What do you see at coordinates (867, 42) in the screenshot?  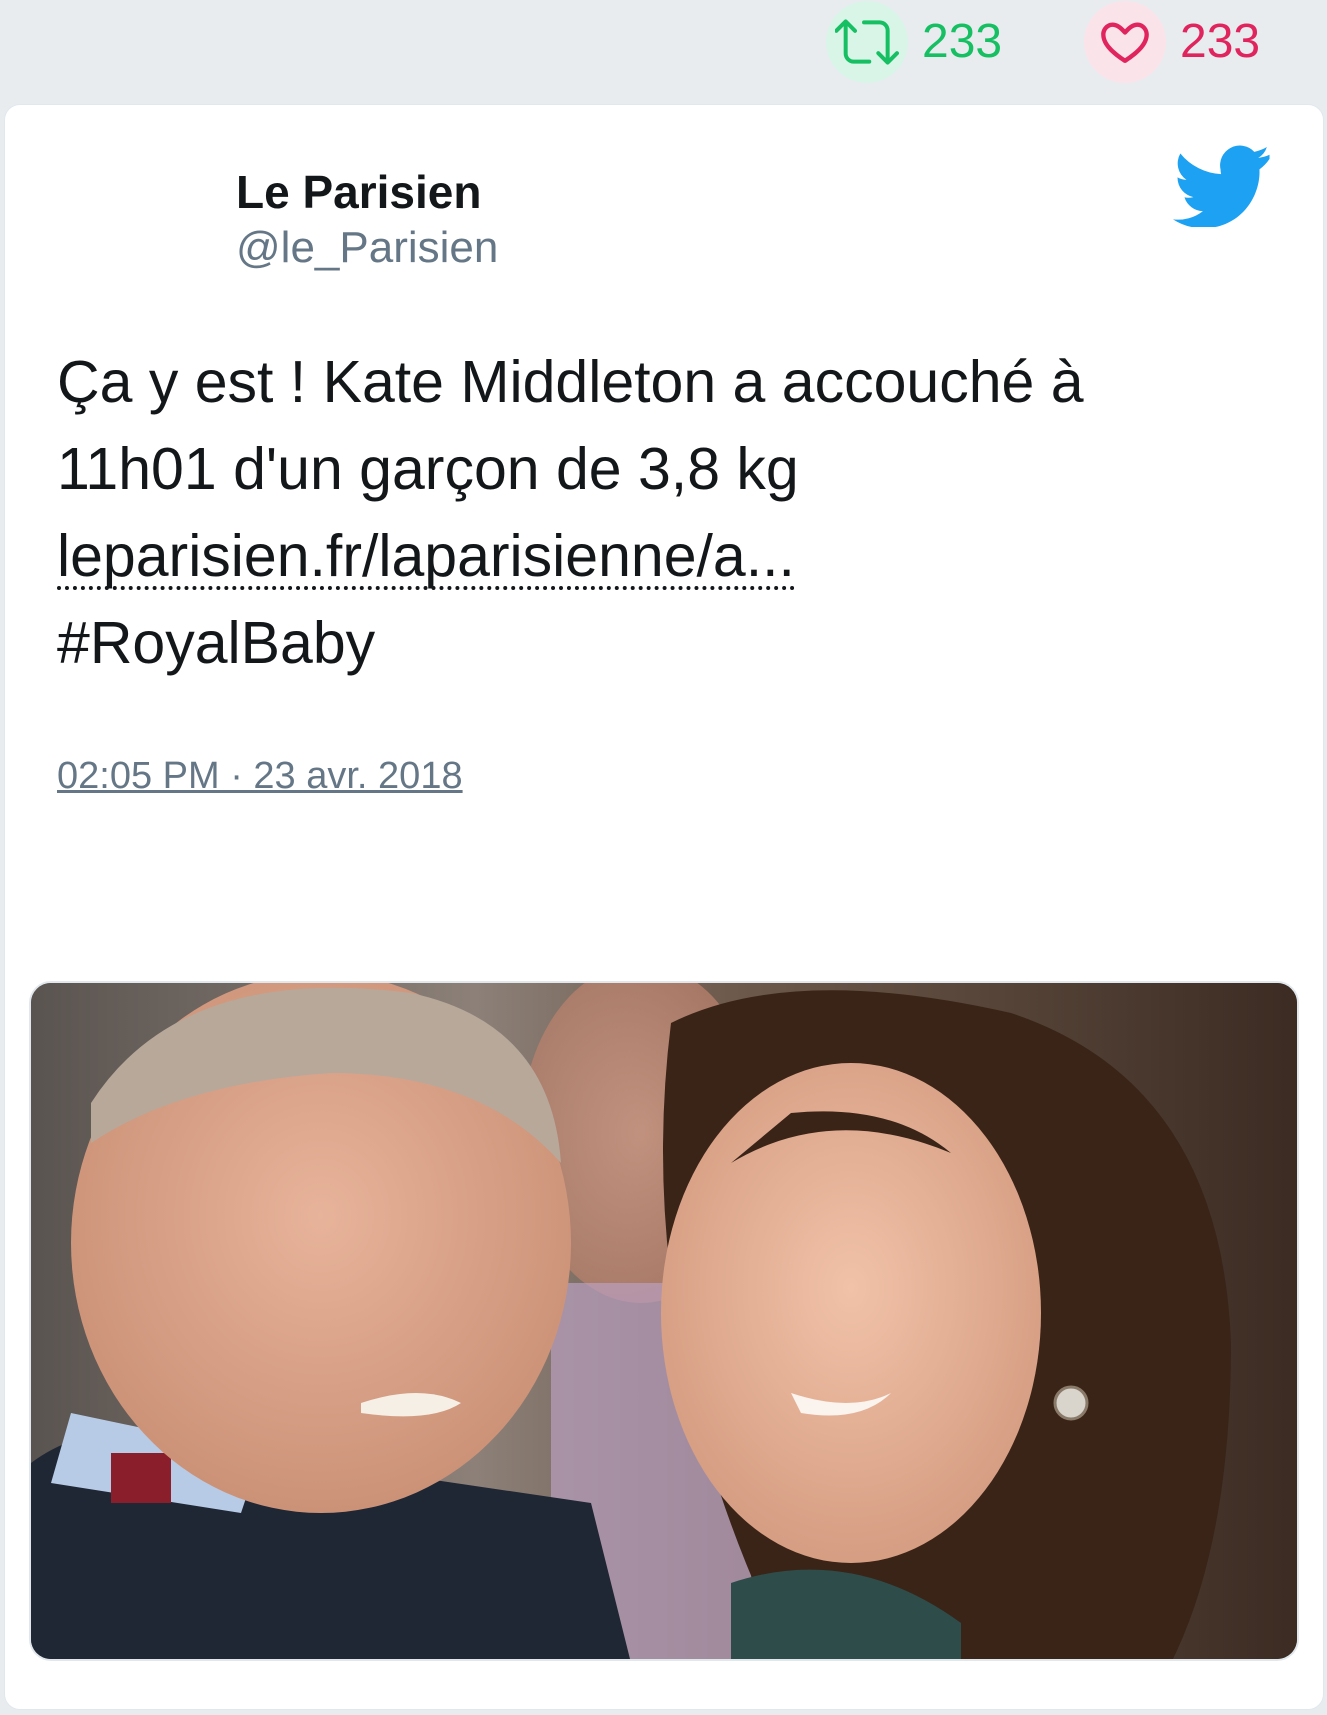 I see `retweet-icon` at bounding box center [867, 42].